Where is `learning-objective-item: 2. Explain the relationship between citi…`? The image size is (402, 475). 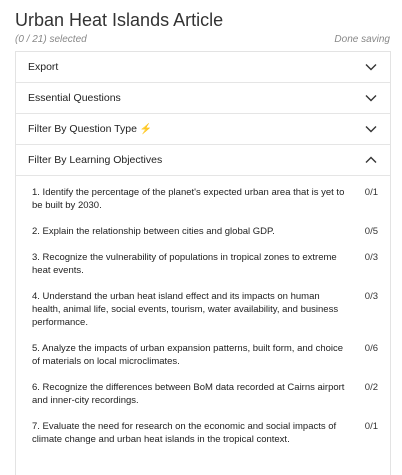 learning-objective-item: 2. Explain the relationship between citi… is located at coordinates (205, 231).